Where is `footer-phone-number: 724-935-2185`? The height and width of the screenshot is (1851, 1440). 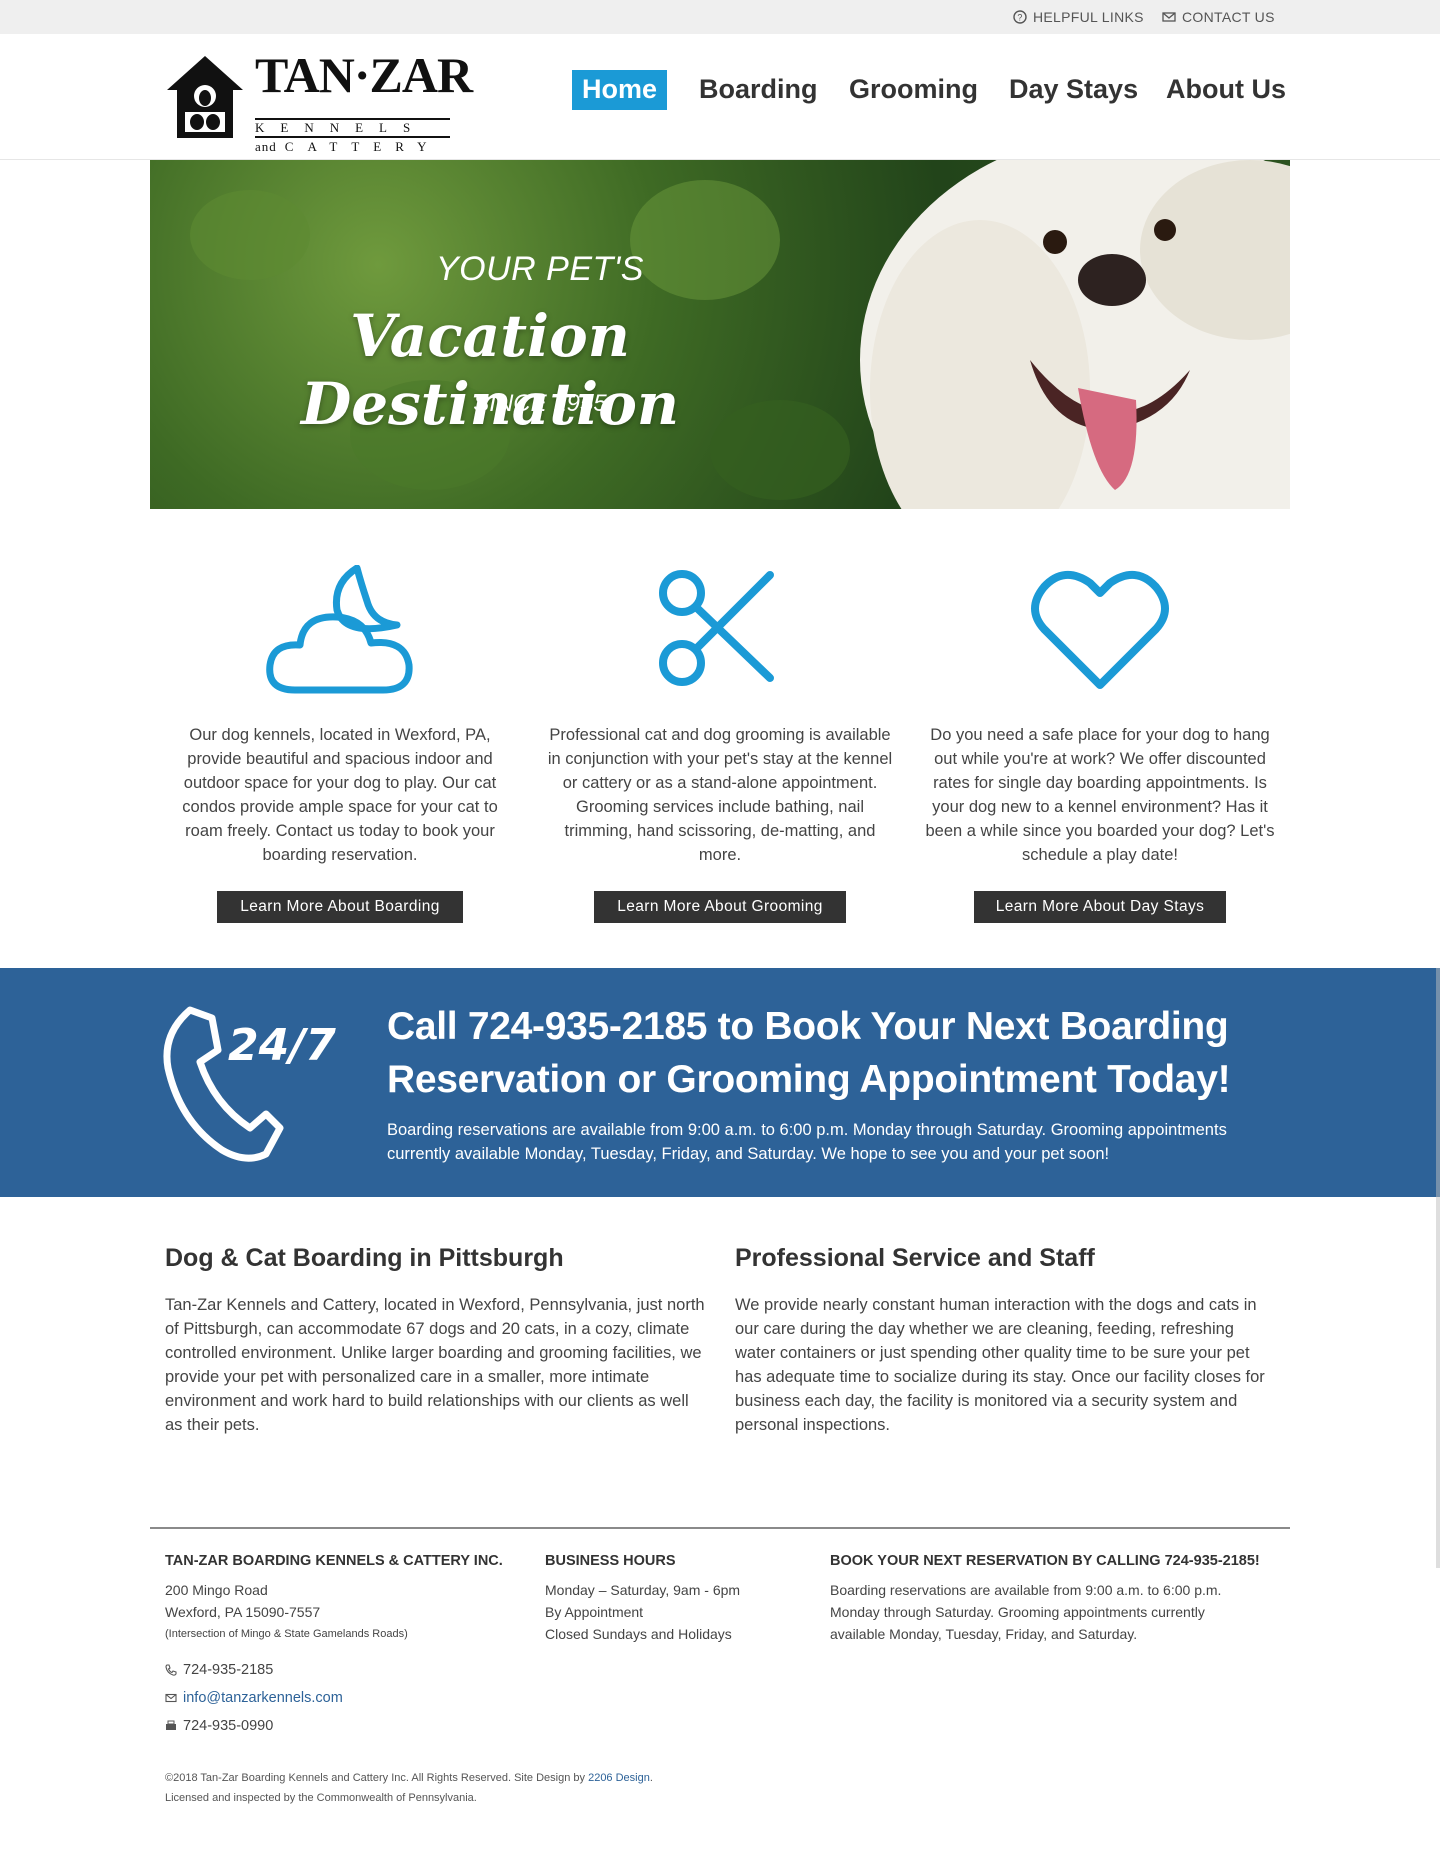 footer-phone-number: 724-935-2185 is located at coordinates (228, 1670).